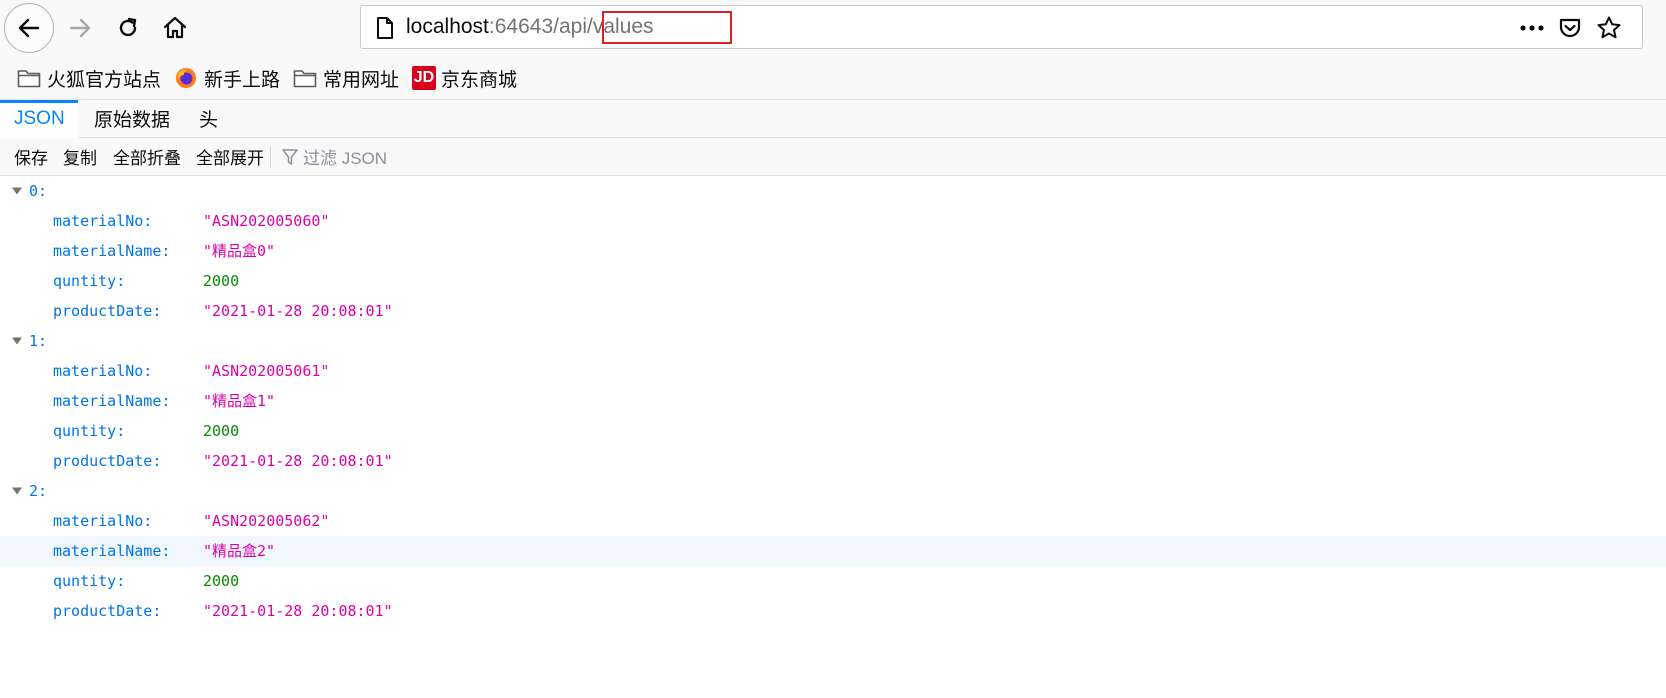 This screenshot has width=1666, height=698. Describe the element at coordinates (266, 221) in the screenshot. I see `json-value: "ASN202005060"` at that location.